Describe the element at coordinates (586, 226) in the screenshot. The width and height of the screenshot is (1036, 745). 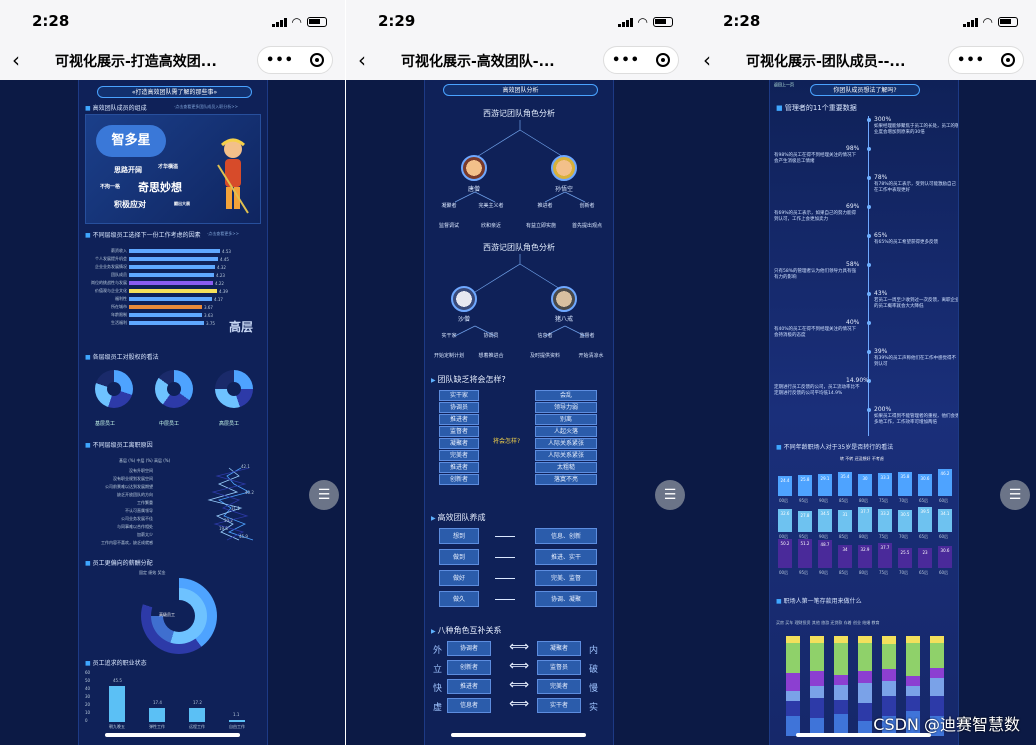
I see `tree-leaf: 首先提出观点` at that location.